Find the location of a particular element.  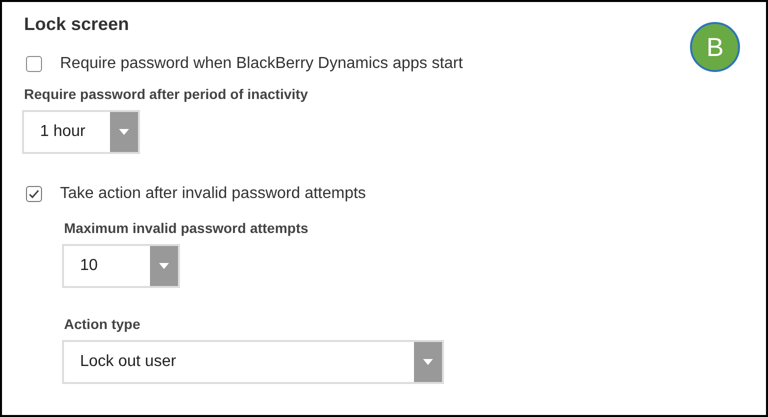

section-title: Lock screen is located at coordinates (77, 24).